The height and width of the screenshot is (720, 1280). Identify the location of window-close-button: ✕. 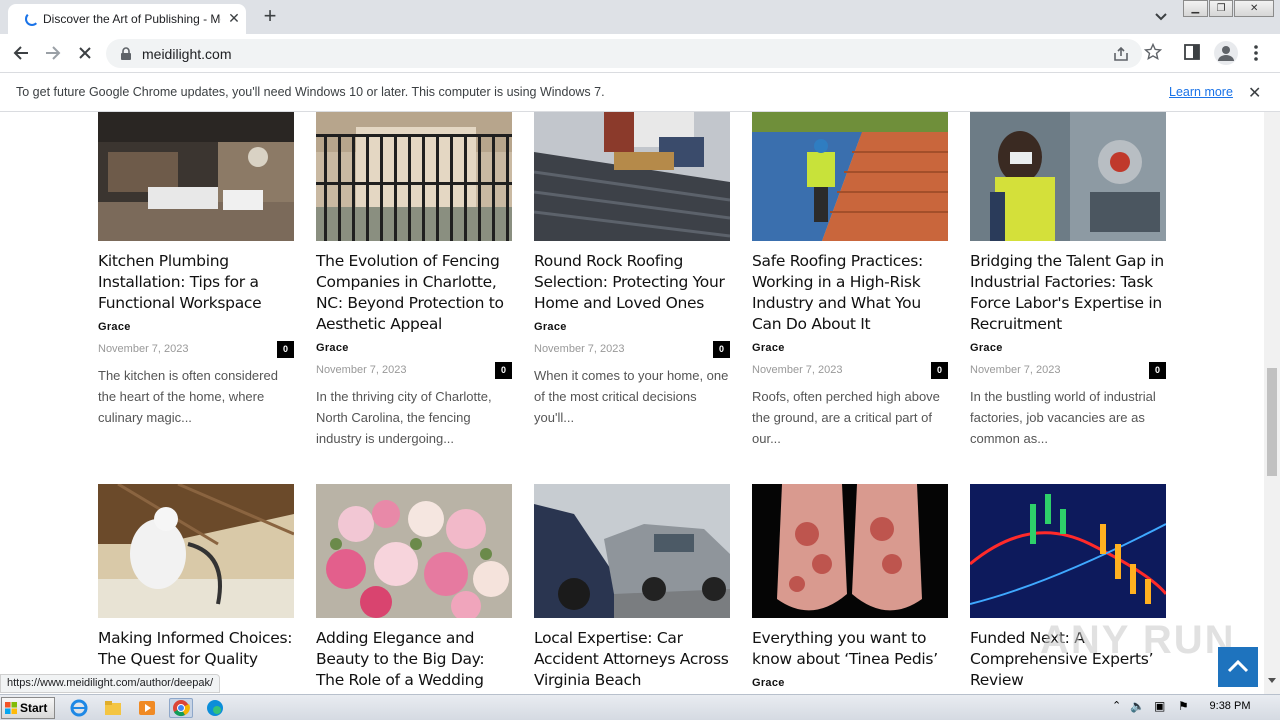
(1254, 8).